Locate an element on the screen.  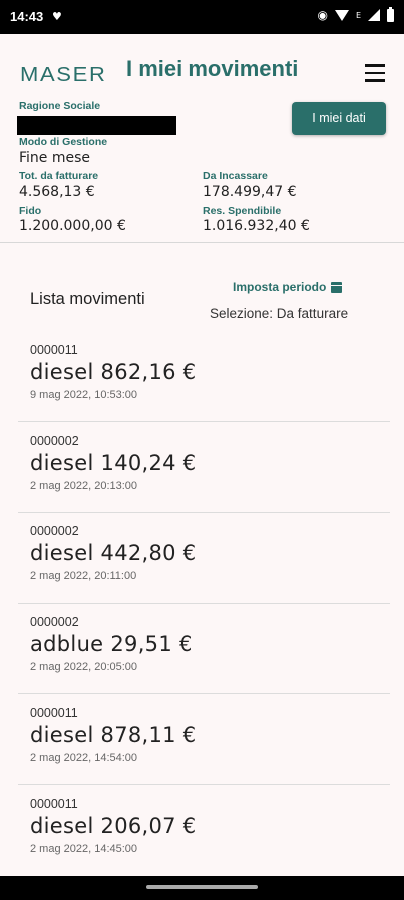
ragione-sociale-label: Ragione Sociale is located at coordinates (60, 106).